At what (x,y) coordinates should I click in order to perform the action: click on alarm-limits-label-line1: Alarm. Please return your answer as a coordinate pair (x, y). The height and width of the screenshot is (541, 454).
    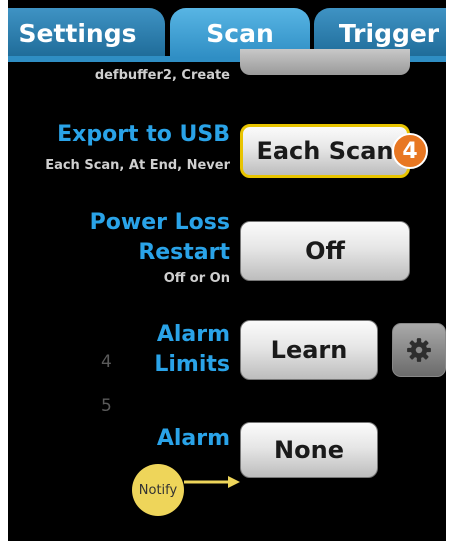
    Looking at the image, I should click on (193, 334).